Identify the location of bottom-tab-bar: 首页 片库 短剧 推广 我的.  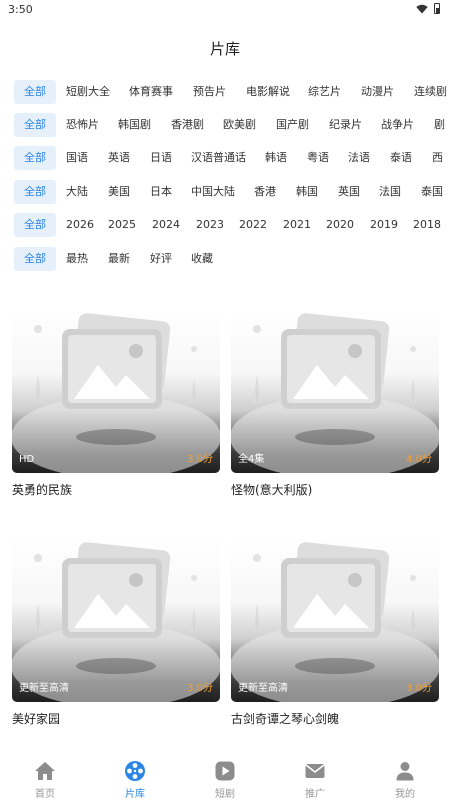
(225, 776).